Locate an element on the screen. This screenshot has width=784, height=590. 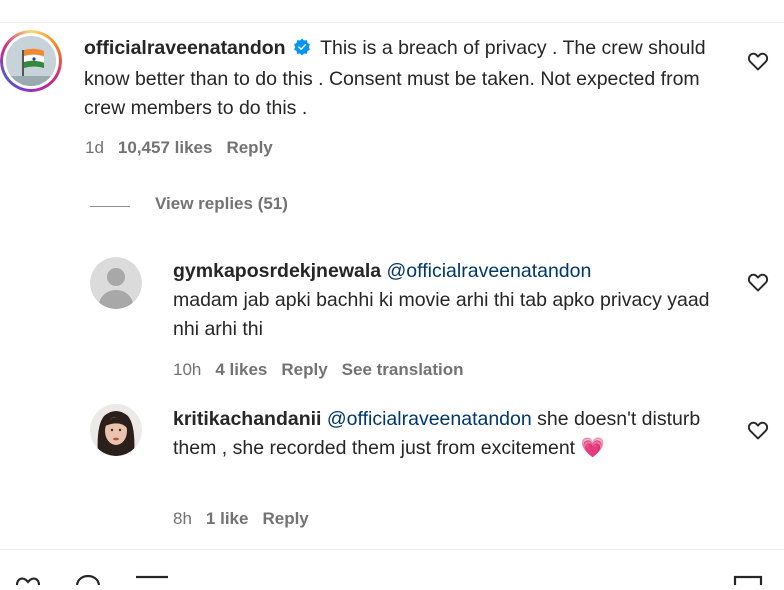
verified-badge-icon is located at coordinates (302, 50).